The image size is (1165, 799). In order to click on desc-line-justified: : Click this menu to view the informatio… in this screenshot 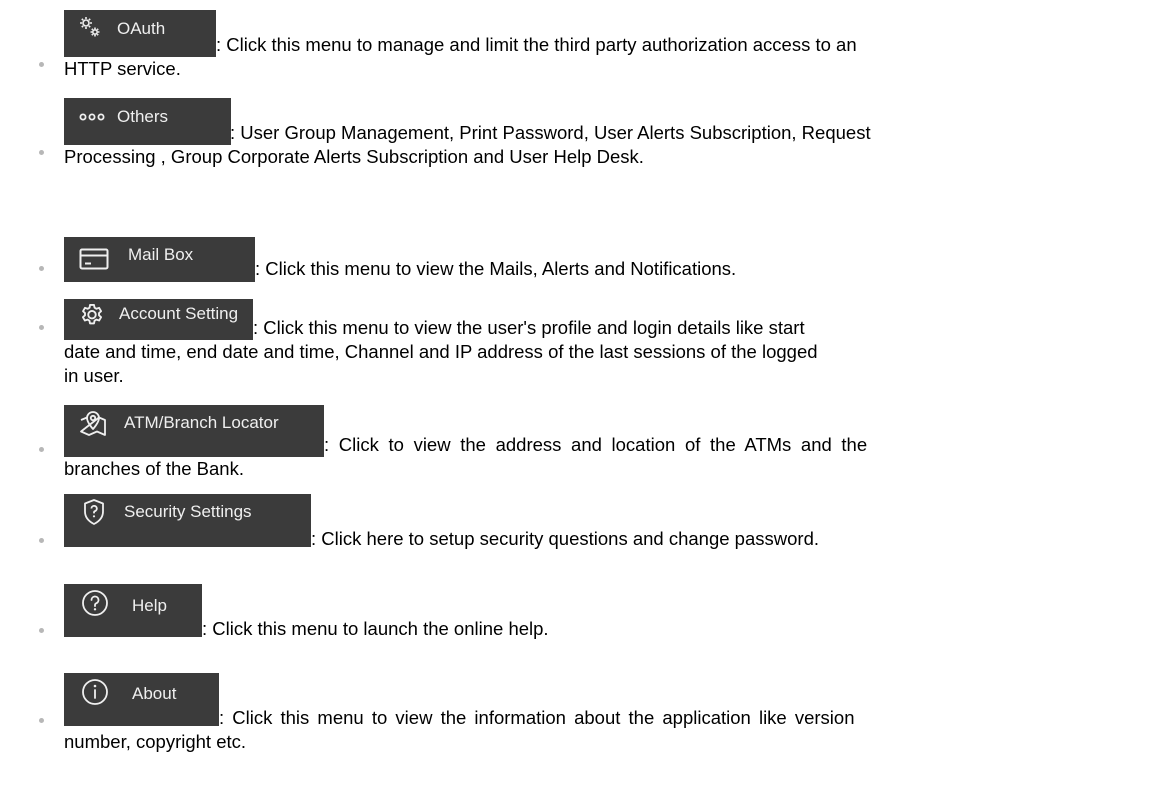, I will do `click(604, 718)`.